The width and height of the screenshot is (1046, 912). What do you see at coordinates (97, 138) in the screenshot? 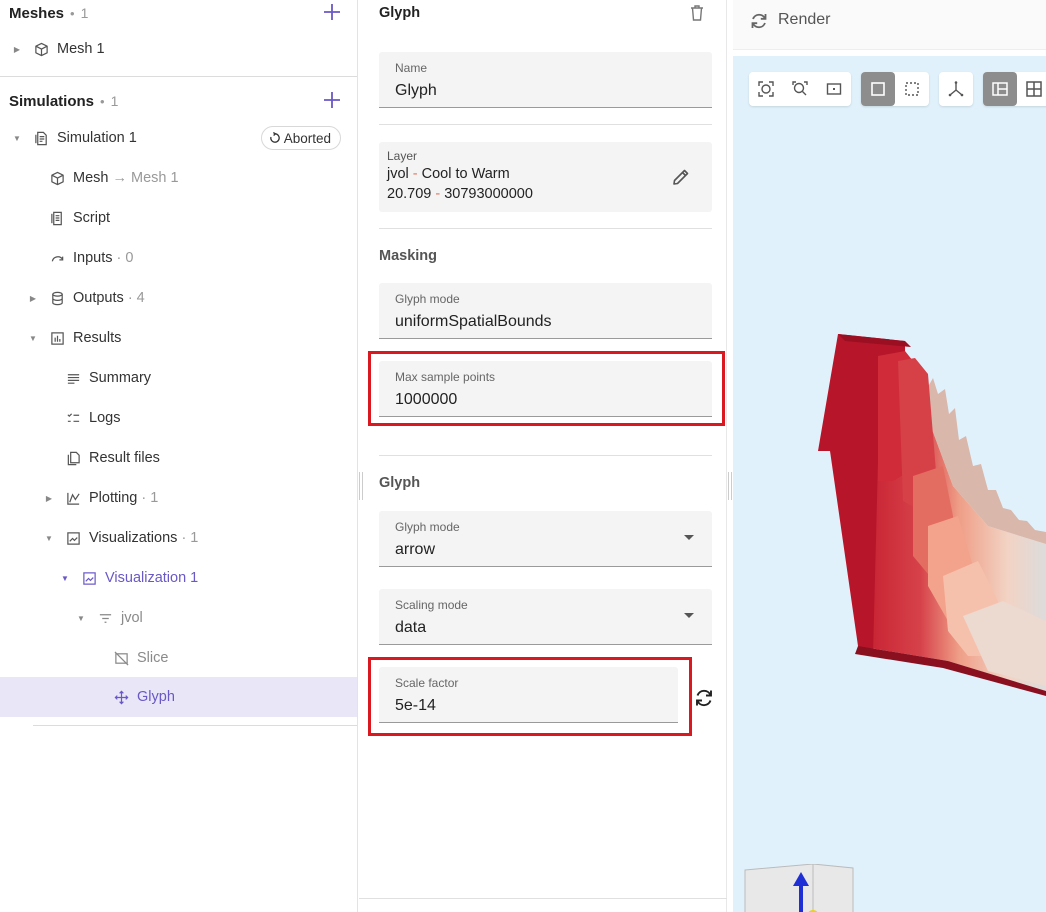
I see `simulation-1-label: Simulation 1` at bounding box center [97, 138].